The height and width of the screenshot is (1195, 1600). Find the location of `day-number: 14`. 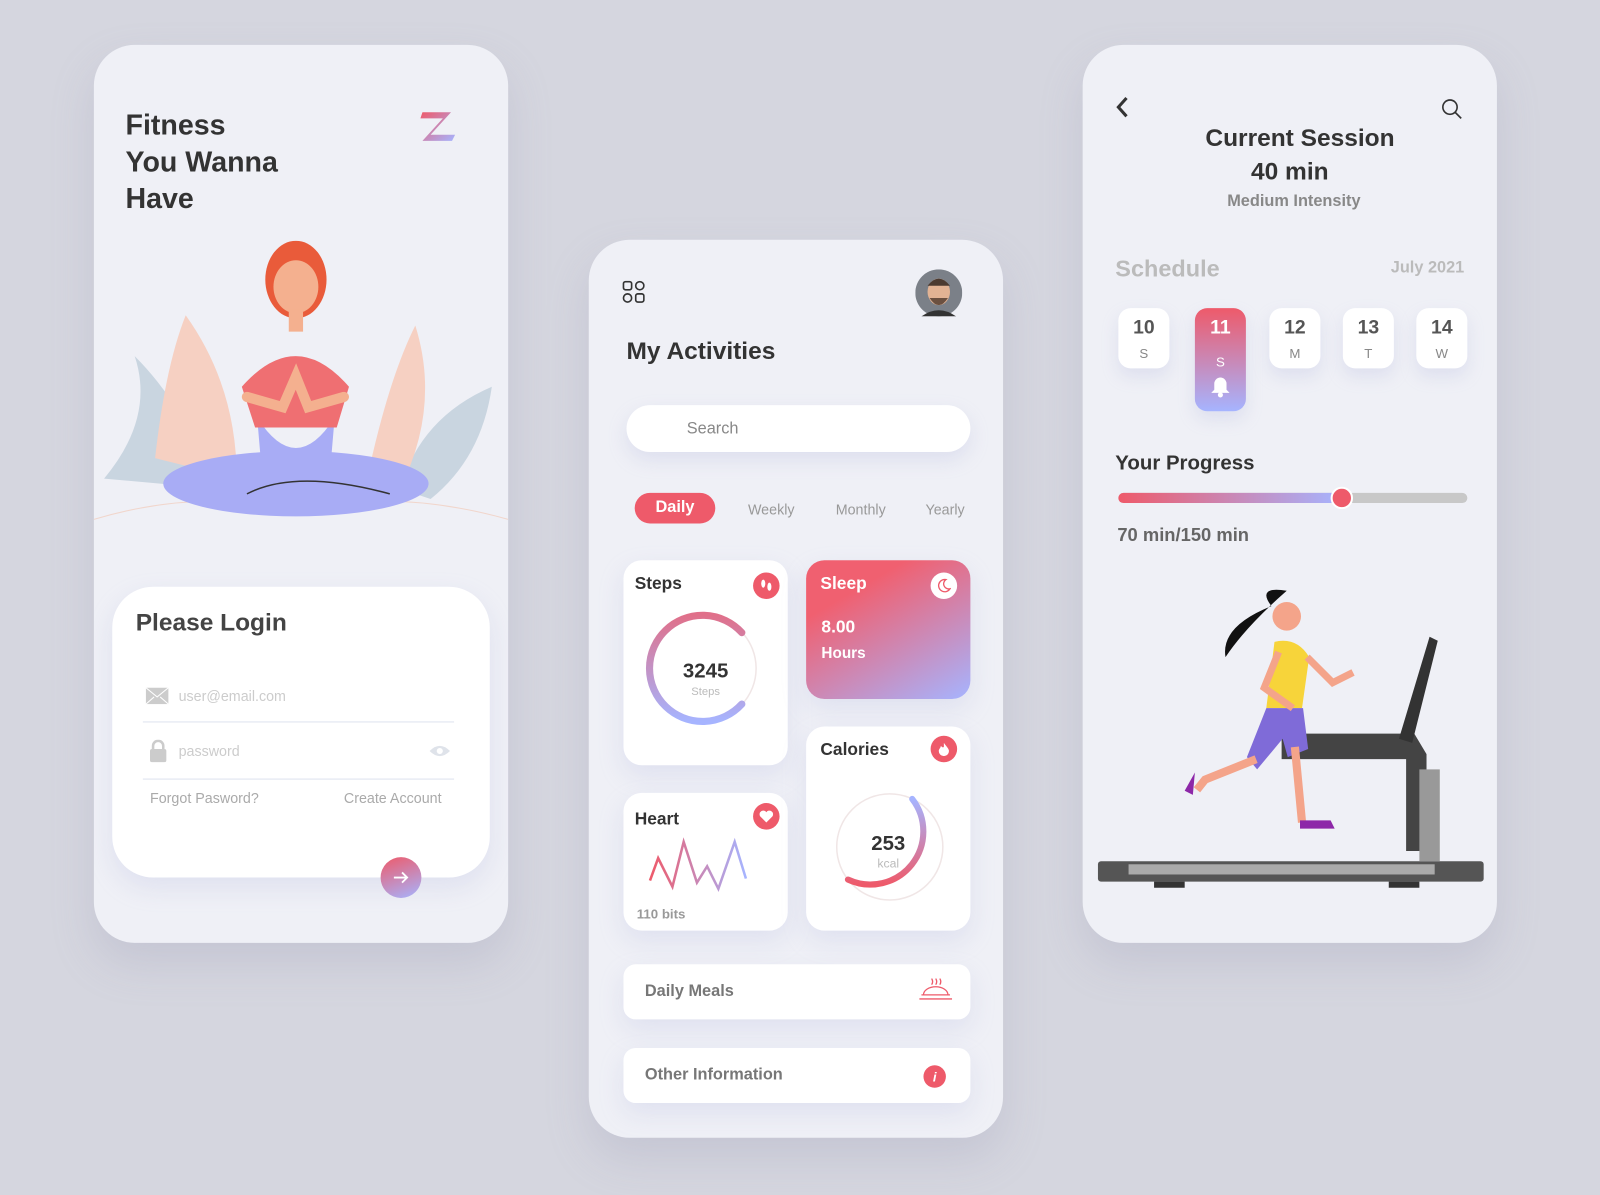

day-number: 14 is located at coordinates (1442, 328).